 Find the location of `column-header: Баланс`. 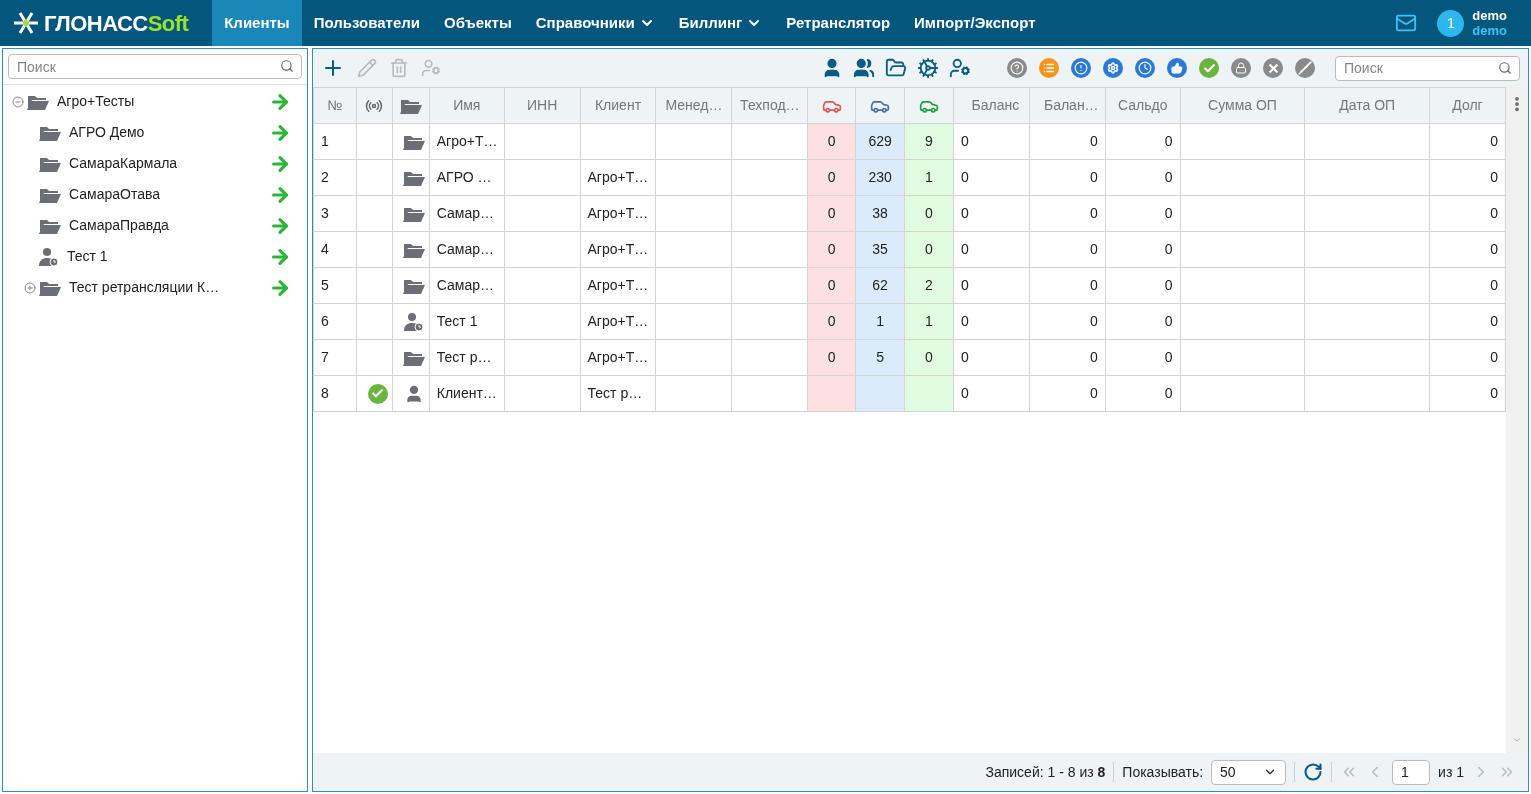

column-header: Баланс is located at coordinates (991, 105).